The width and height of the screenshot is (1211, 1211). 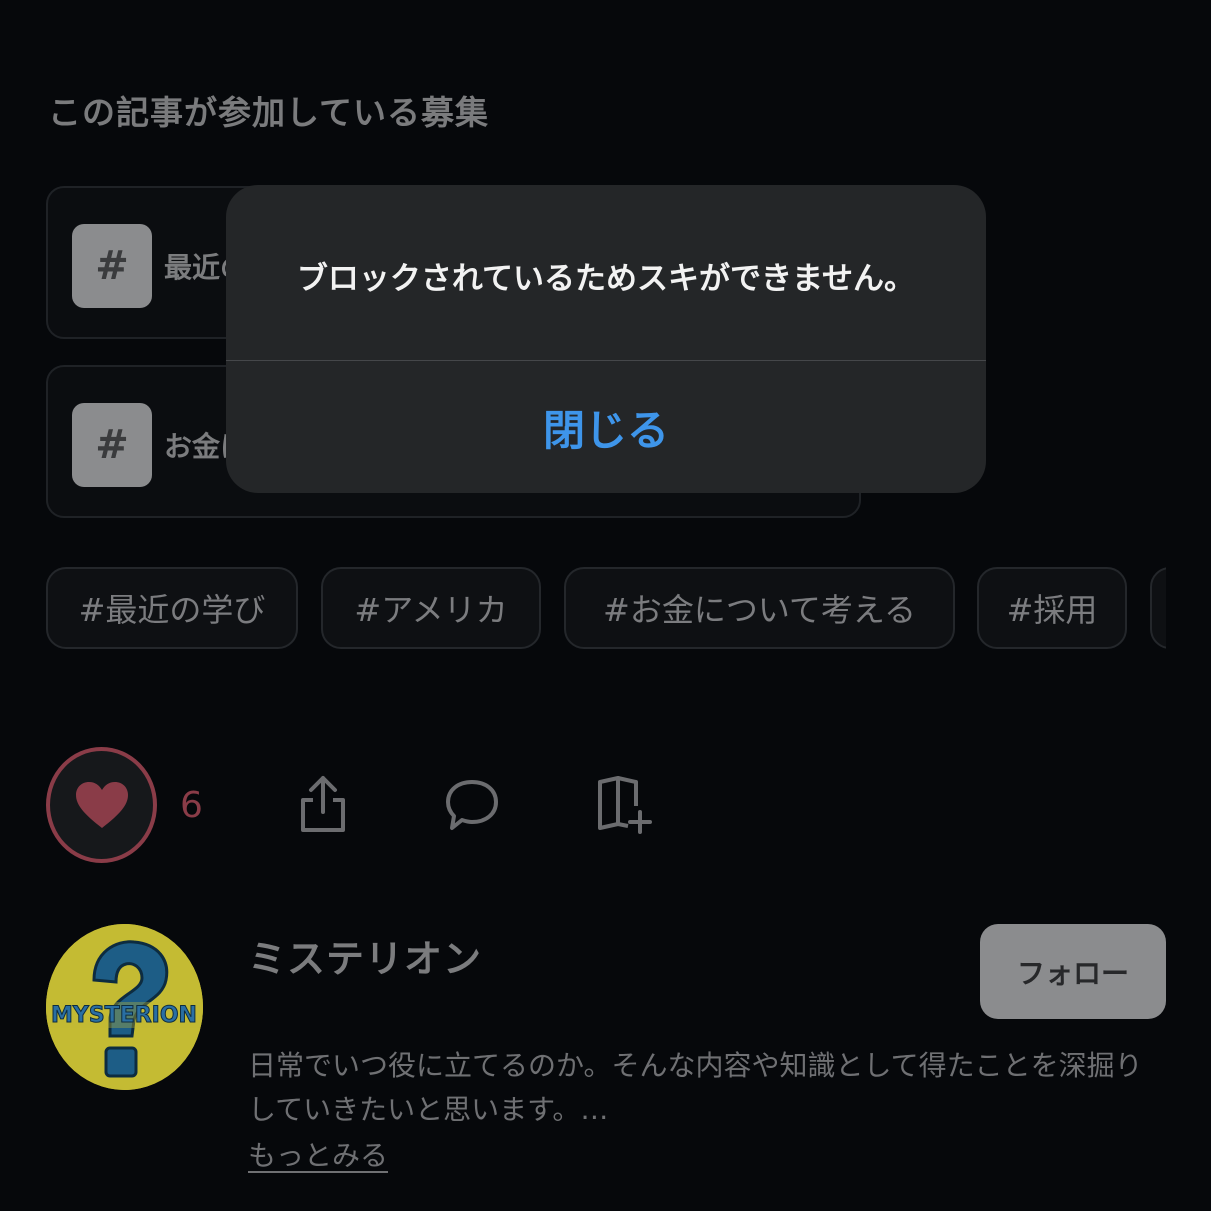 I want to click on mysterion-logo: MYSTERION, so click(x=124, y=1007).